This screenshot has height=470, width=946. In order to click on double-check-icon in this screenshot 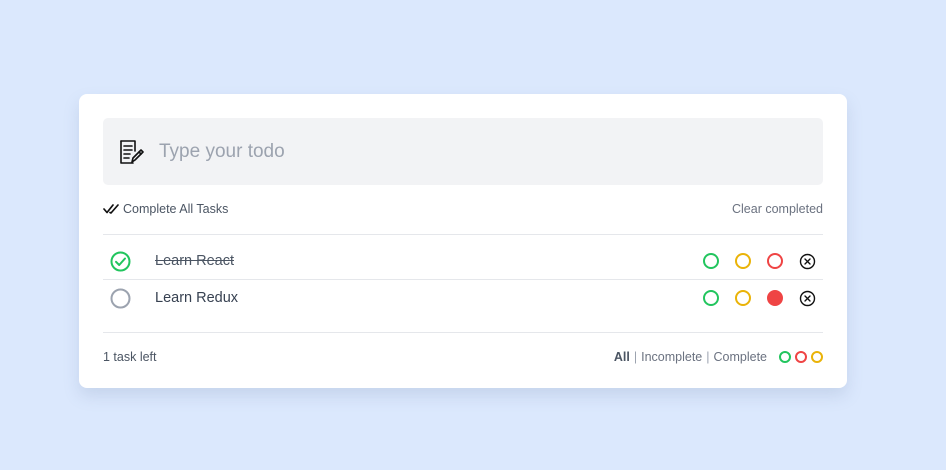, I will do `click(111, 209)`.